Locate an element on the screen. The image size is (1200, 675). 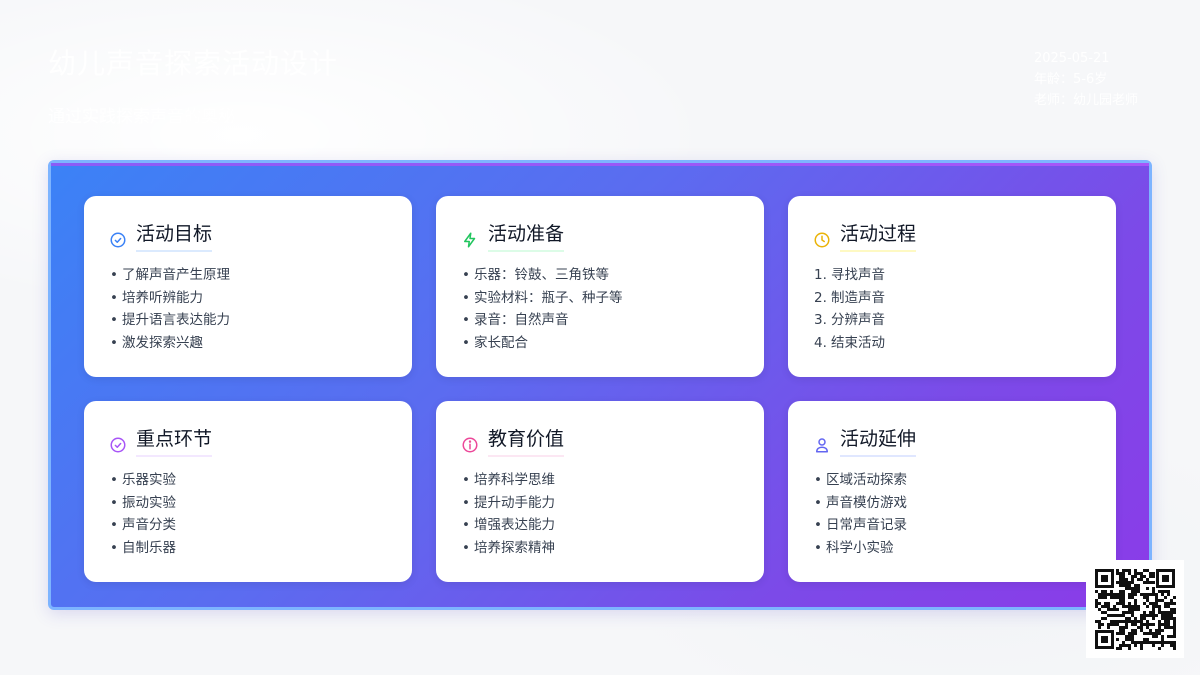
user-icon is located at coordinates (822, 445).